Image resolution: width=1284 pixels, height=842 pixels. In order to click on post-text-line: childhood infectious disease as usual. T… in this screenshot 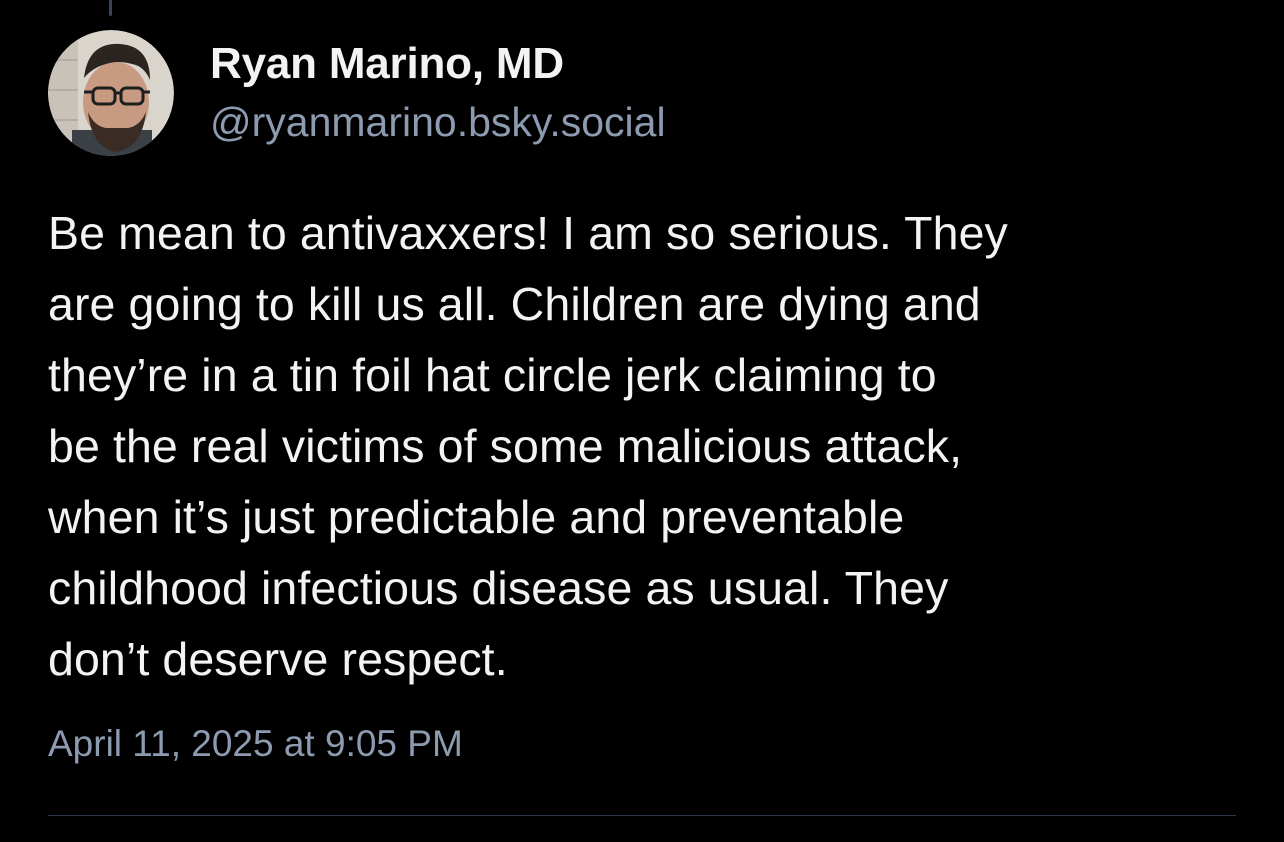, I will do `click(498, 588)`.